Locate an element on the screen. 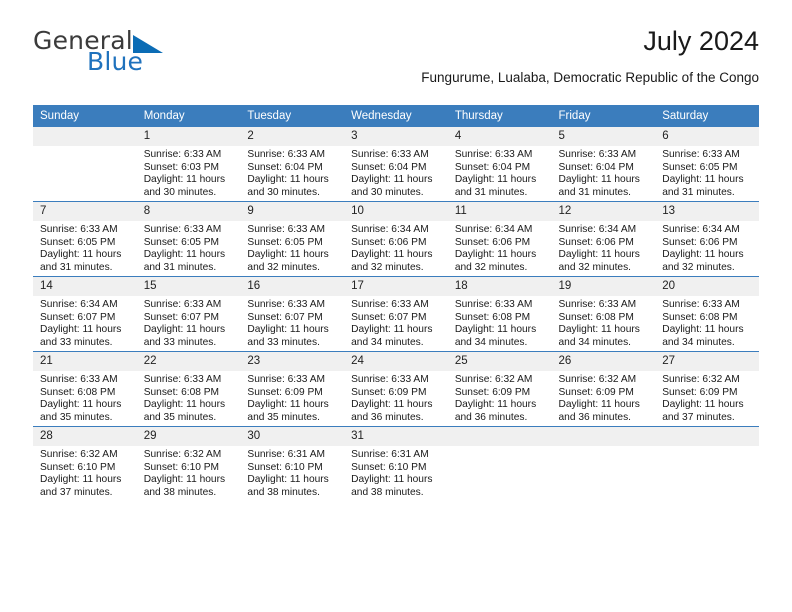  day-number: 18 is located at coordinates (499, 286).